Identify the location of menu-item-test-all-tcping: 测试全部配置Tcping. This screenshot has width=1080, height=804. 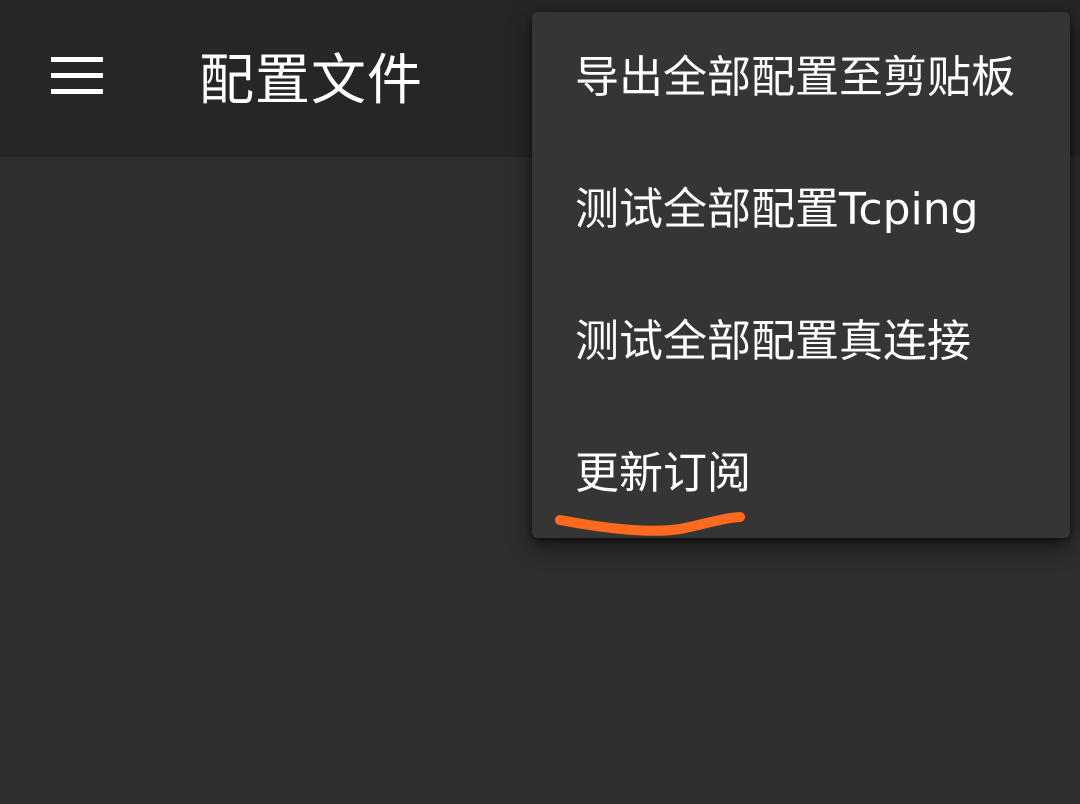
(801, 210).